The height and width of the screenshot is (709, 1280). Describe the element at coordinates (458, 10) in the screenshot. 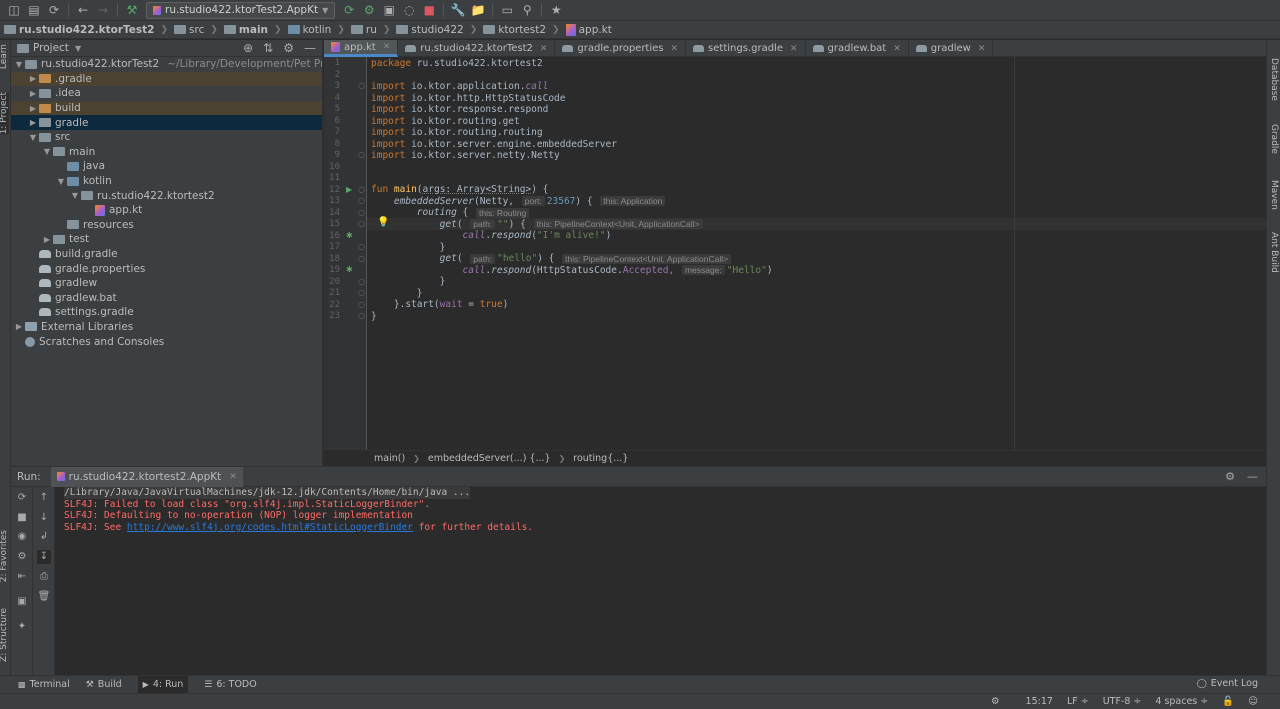

I see `settings-wrench-icon: 🔧` at that location.